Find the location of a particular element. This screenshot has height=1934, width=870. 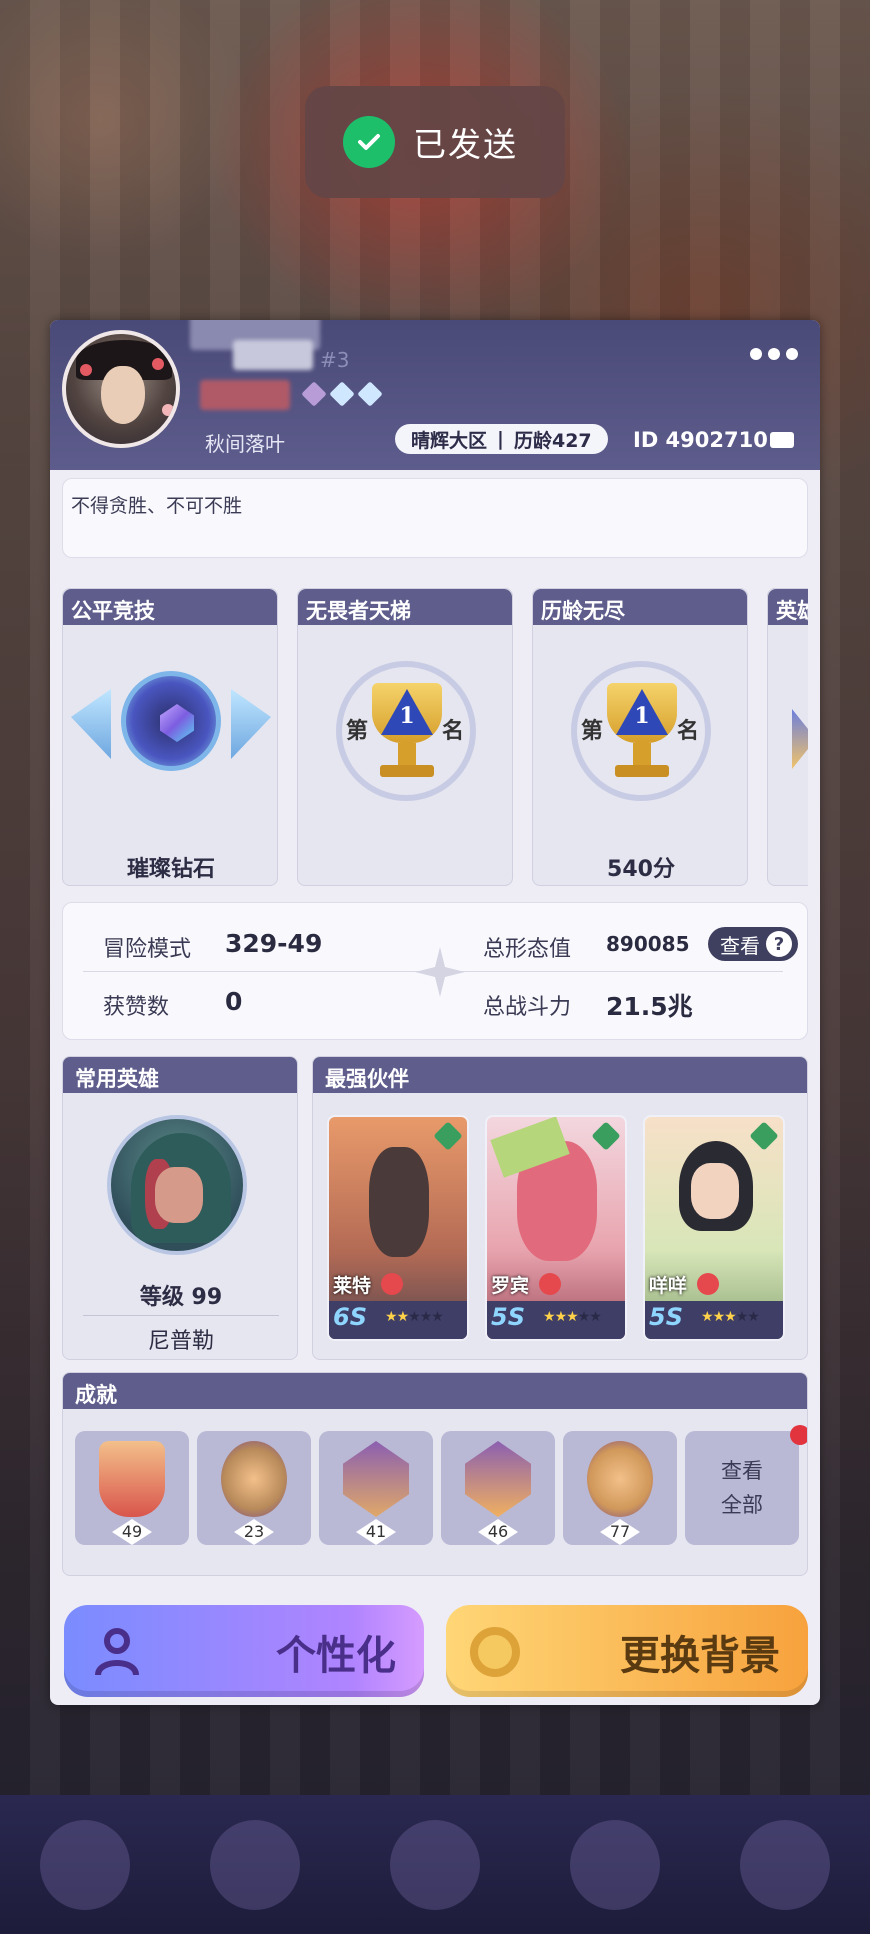

rank-suffix: 名 is located at coordinates (688, 731).